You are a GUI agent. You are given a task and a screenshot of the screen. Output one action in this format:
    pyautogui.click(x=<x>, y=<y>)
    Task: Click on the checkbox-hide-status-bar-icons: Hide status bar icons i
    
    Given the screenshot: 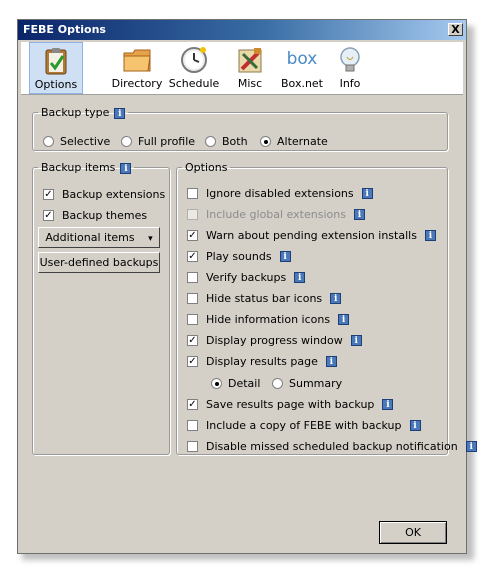 What is the action you would take?
    pyautogui.click(x=264, y=298)
    